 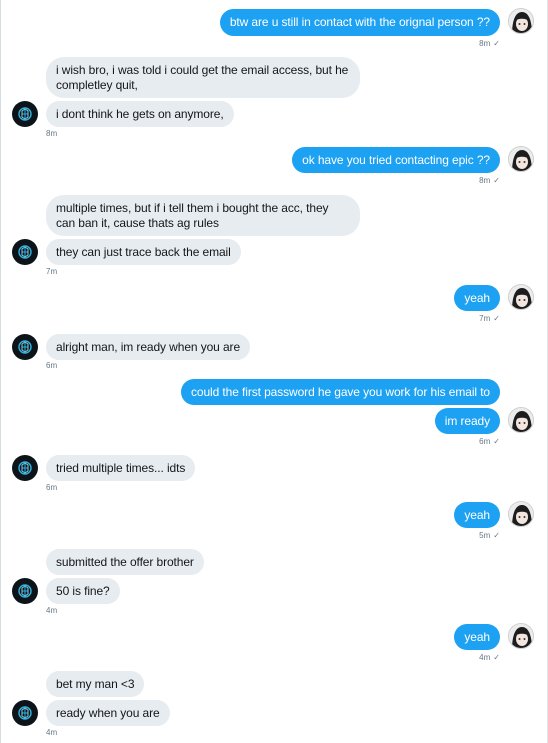 I want to click on message-bubble-incoming: alright man, im ready when you are, so click(x=148, y=347).